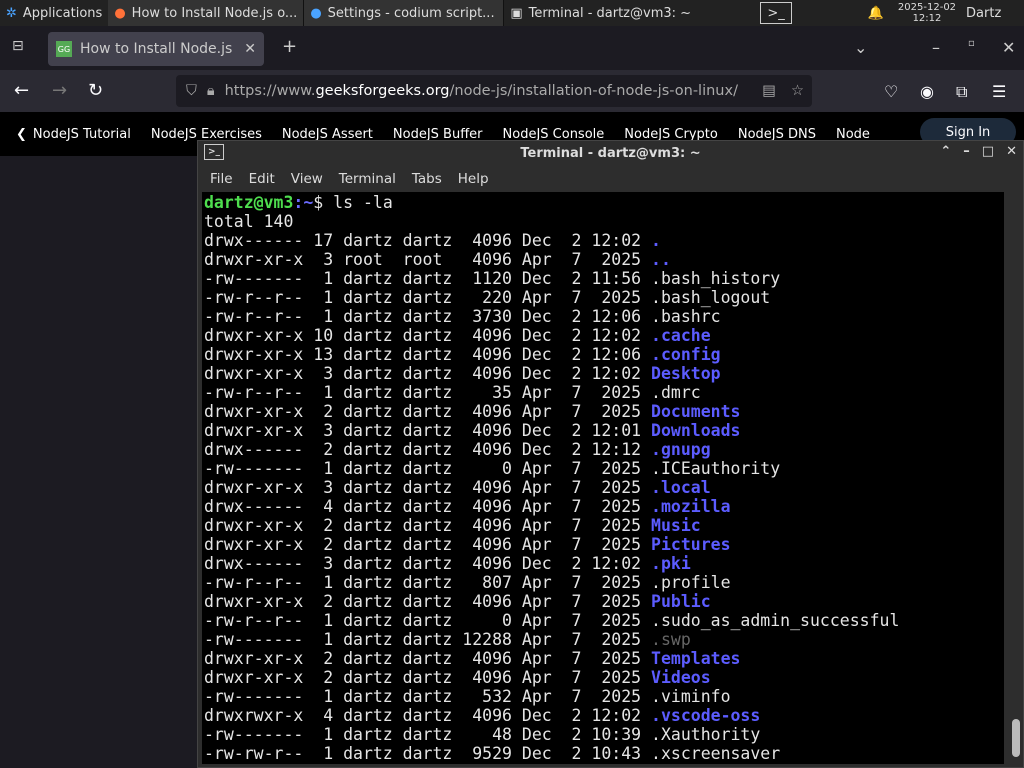 The height and width of the screenshot is (768, 1024). What do you see at coordinates (676, 525) in the screenshot?
I see `file-name: Music` at bounding box center [676, 525].